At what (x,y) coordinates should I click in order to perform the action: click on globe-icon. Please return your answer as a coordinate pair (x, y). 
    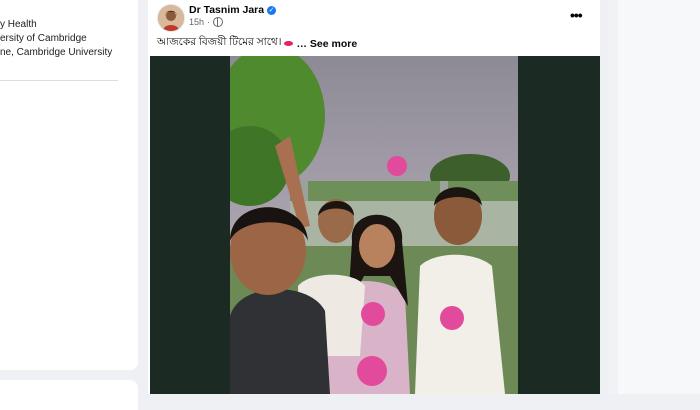
    Looking at the image, I should click on (218, 22).